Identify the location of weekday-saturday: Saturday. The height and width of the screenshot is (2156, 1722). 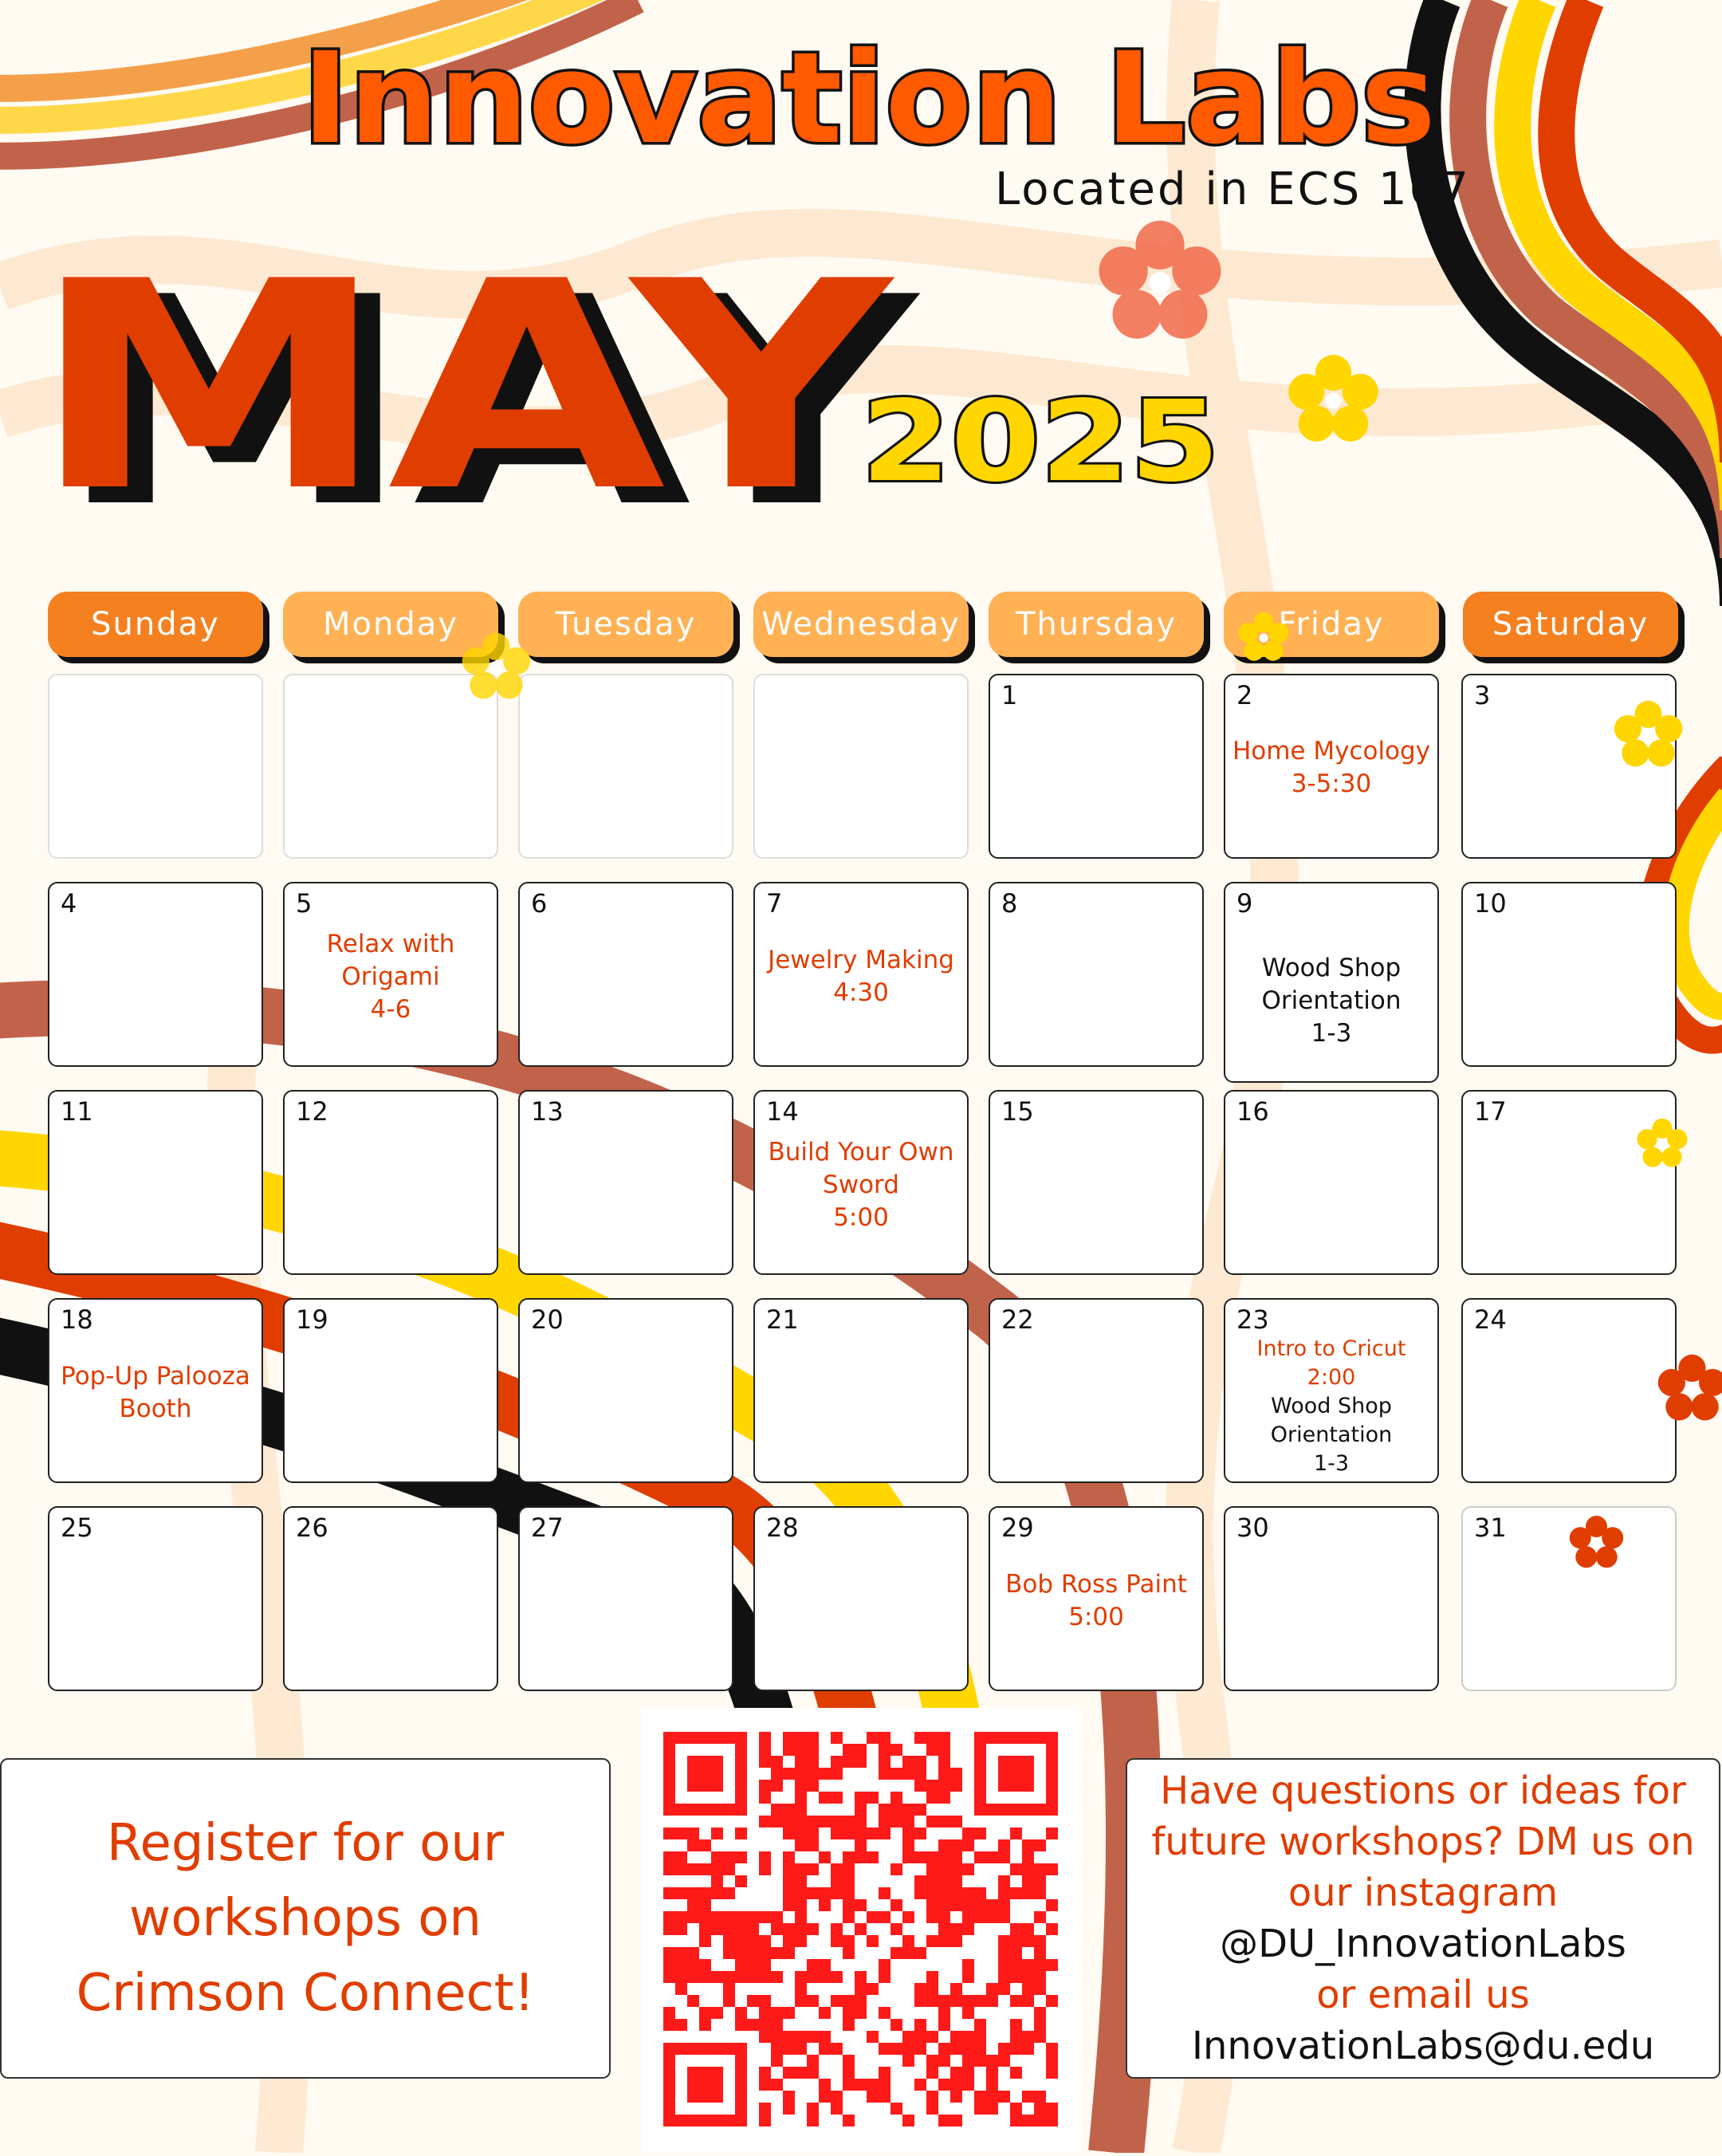
(1570, 625).